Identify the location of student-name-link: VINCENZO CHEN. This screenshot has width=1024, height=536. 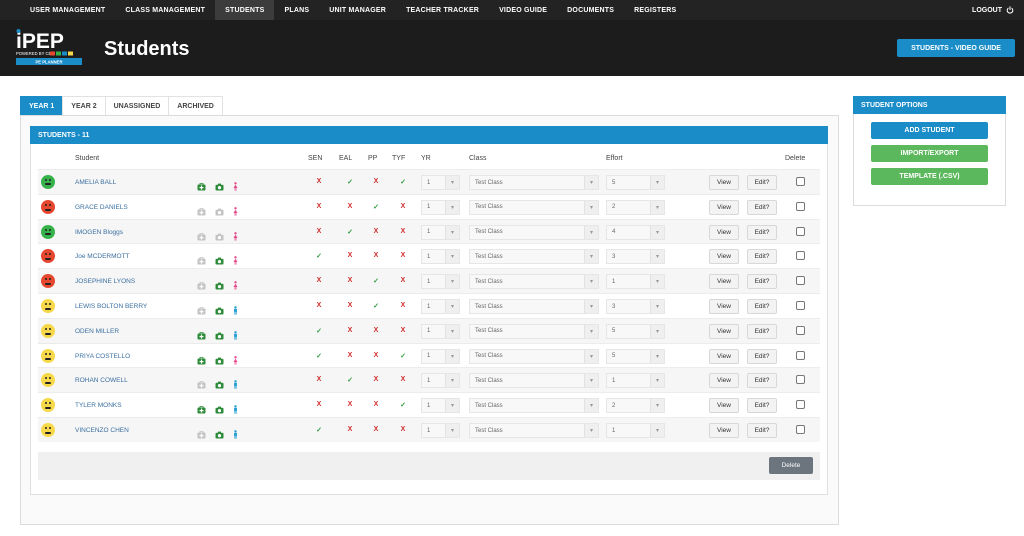
(102, 430).